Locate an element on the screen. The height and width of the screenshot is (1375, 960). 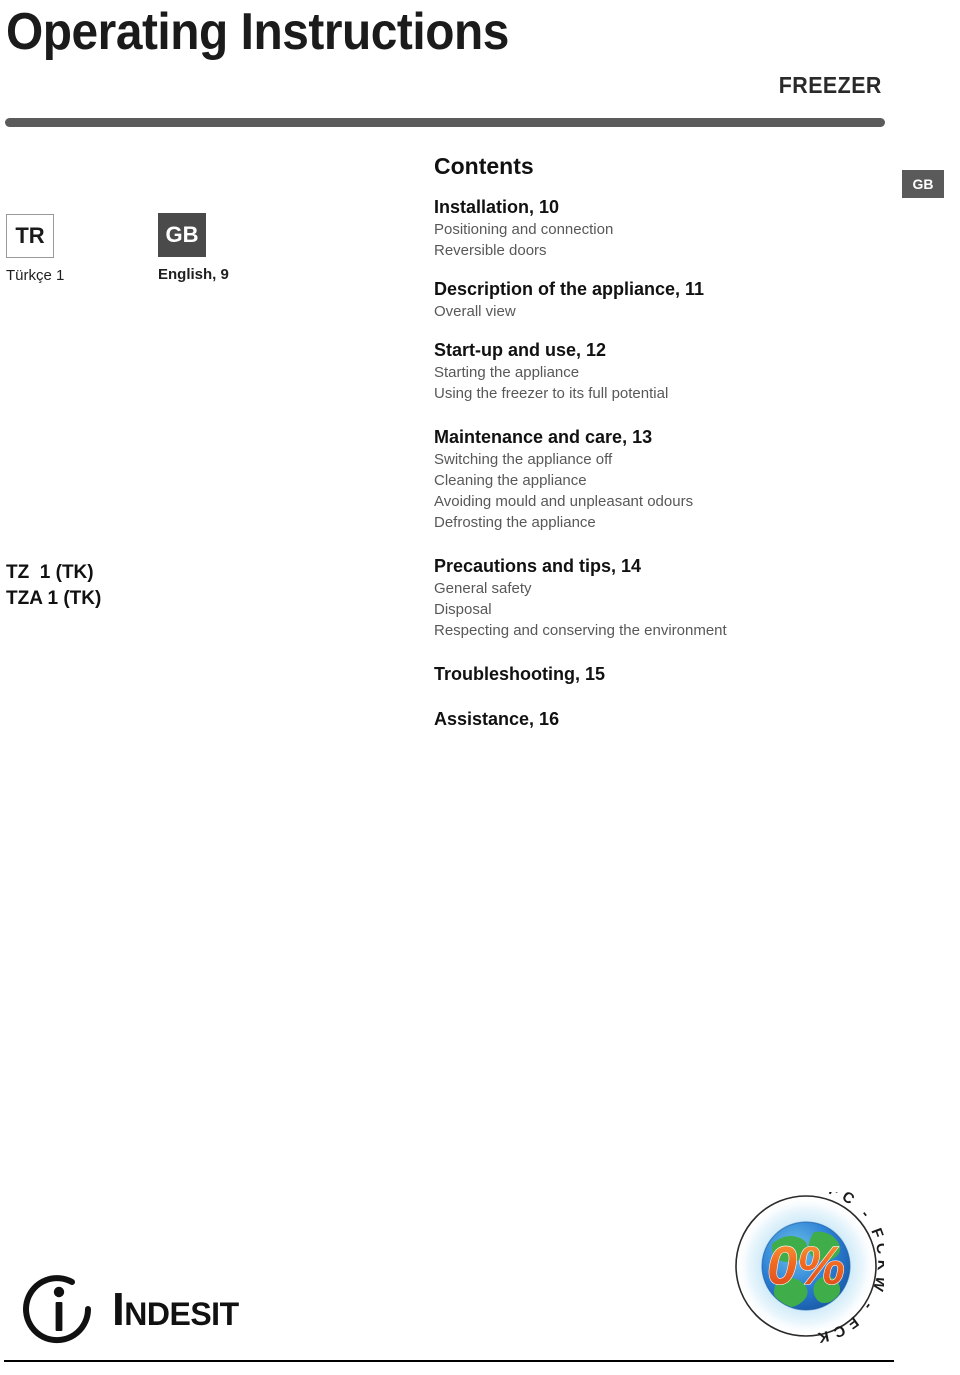
indesit-circle-i-icon is located at coordinates (57, 1309).